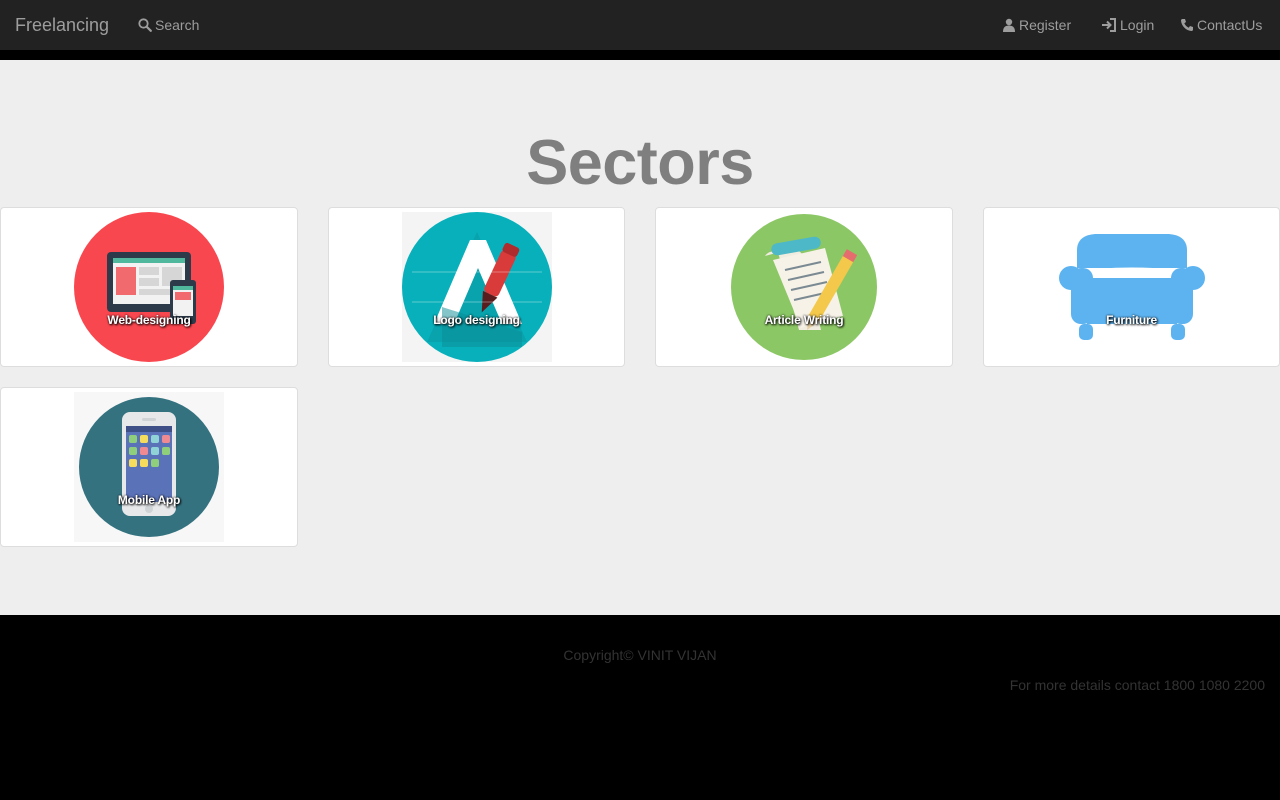 This screenshot has width=1280, height=800. Describe the element at coordinates (149, 320) in the screenshot. I see `sector-label: Web-designing` at that location.